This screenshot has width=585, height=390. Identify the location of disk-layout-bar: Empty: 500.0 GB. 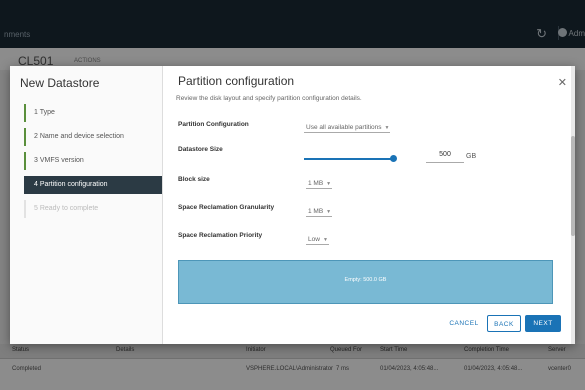
(365, 282).